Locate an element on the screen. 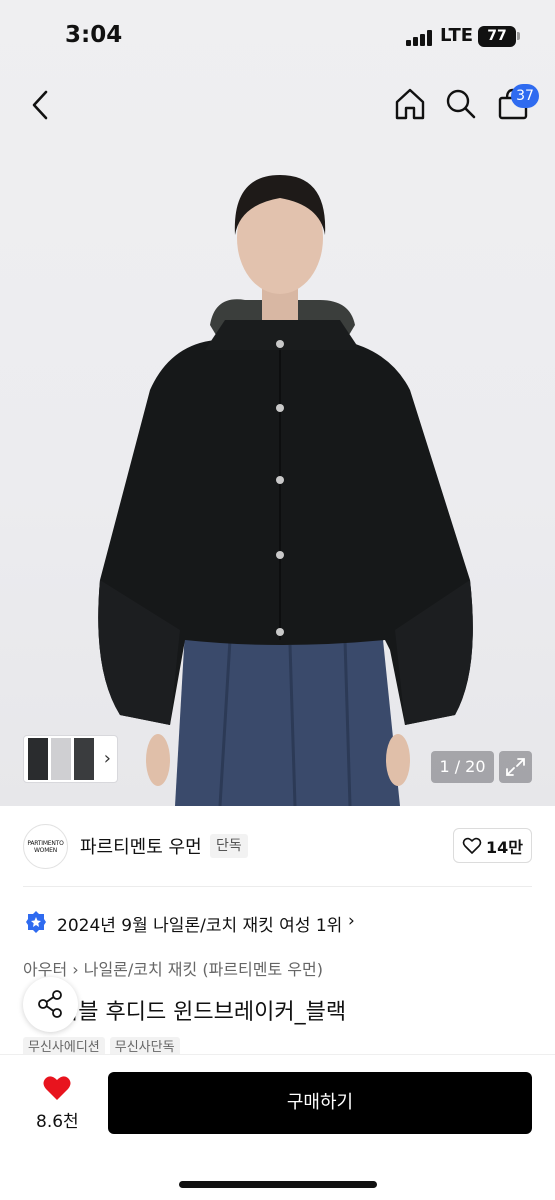 This screenshot has height=1200, width=555. image-counter: 1 / 20 is located at coordinates (462, 767).